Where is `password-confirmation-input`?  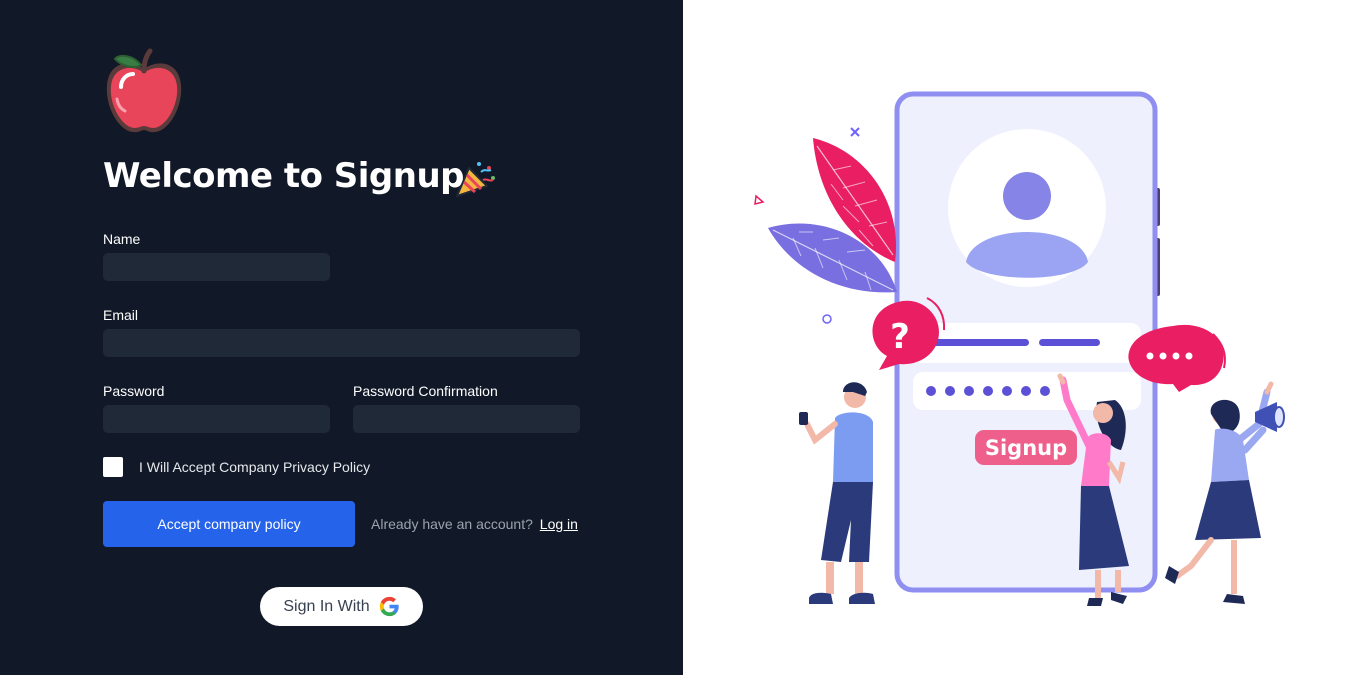 password-confirmation-input is located at coordinates (466, 419).